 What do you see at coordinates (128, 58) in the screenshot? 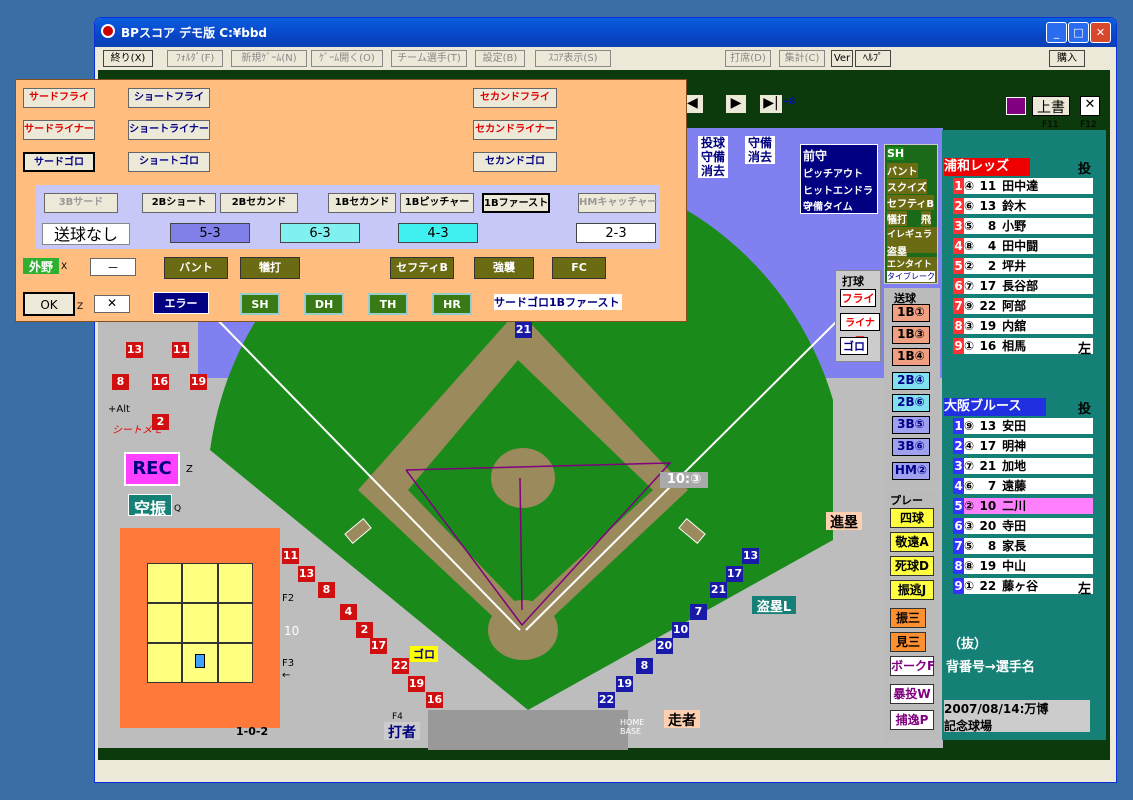
I see `end-button: 終り(X)` at bounding box center [128, 58].